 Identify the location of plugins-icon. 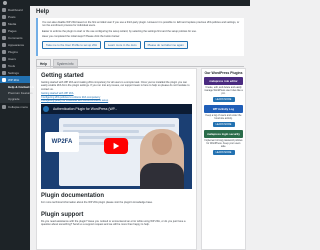
(4, 51).